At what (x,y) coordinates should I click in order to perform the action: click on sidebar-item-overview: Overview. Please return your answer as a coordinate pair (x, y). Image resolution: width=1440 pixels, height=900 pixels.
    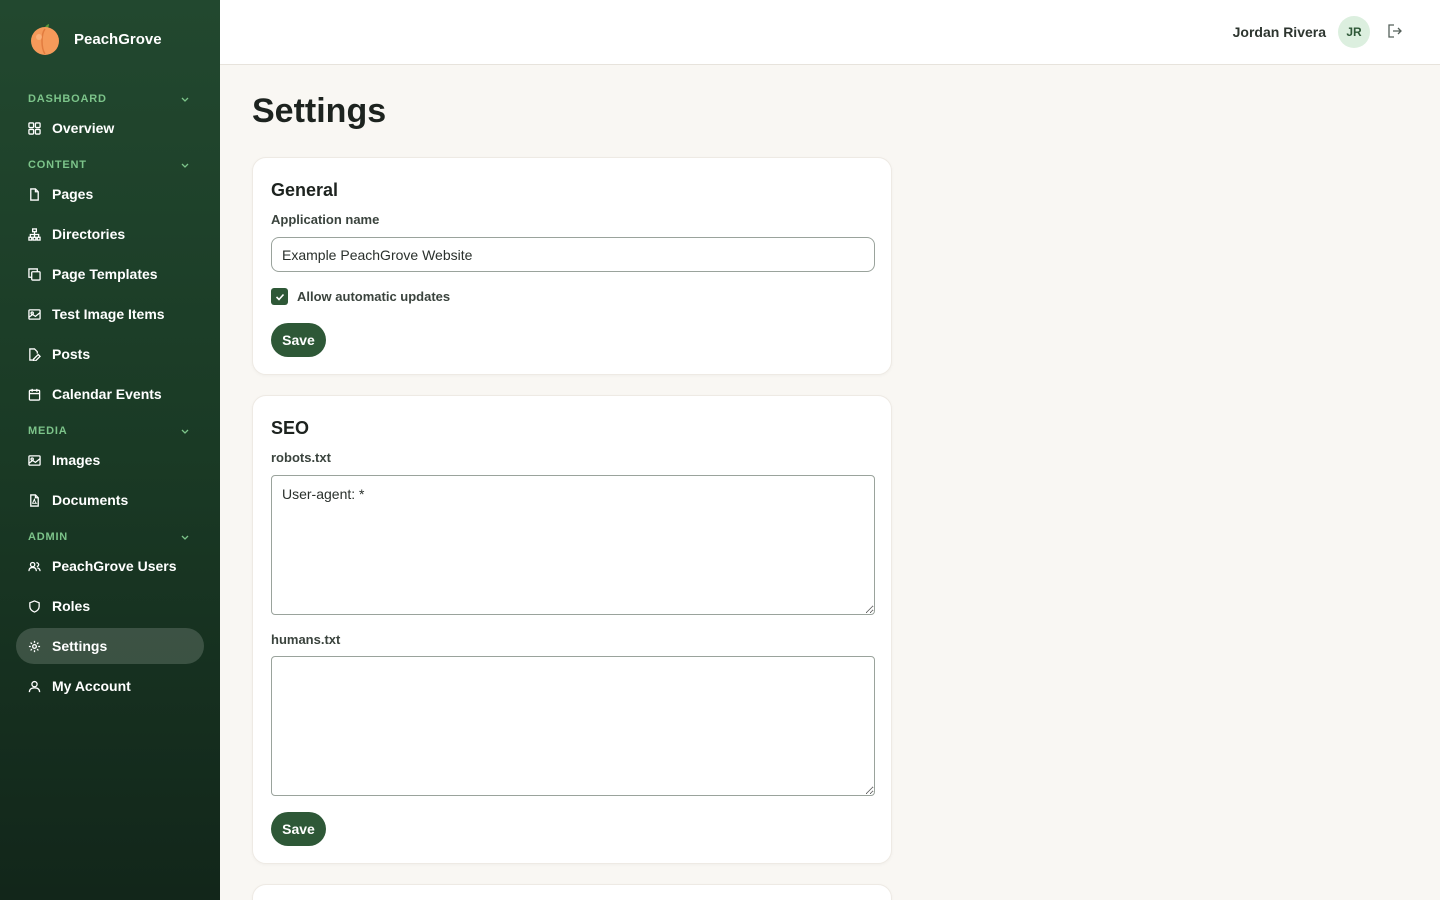
    Looking at the image, I should click on (110, 128).